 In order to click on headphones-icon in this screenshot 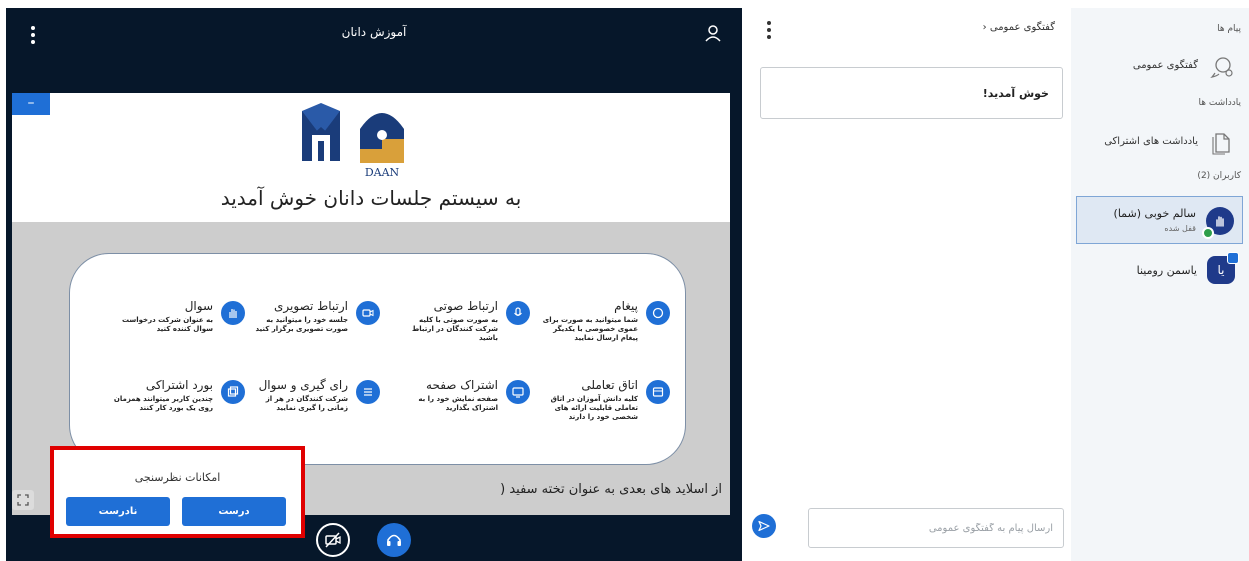, I will do `click(394, 540)`.